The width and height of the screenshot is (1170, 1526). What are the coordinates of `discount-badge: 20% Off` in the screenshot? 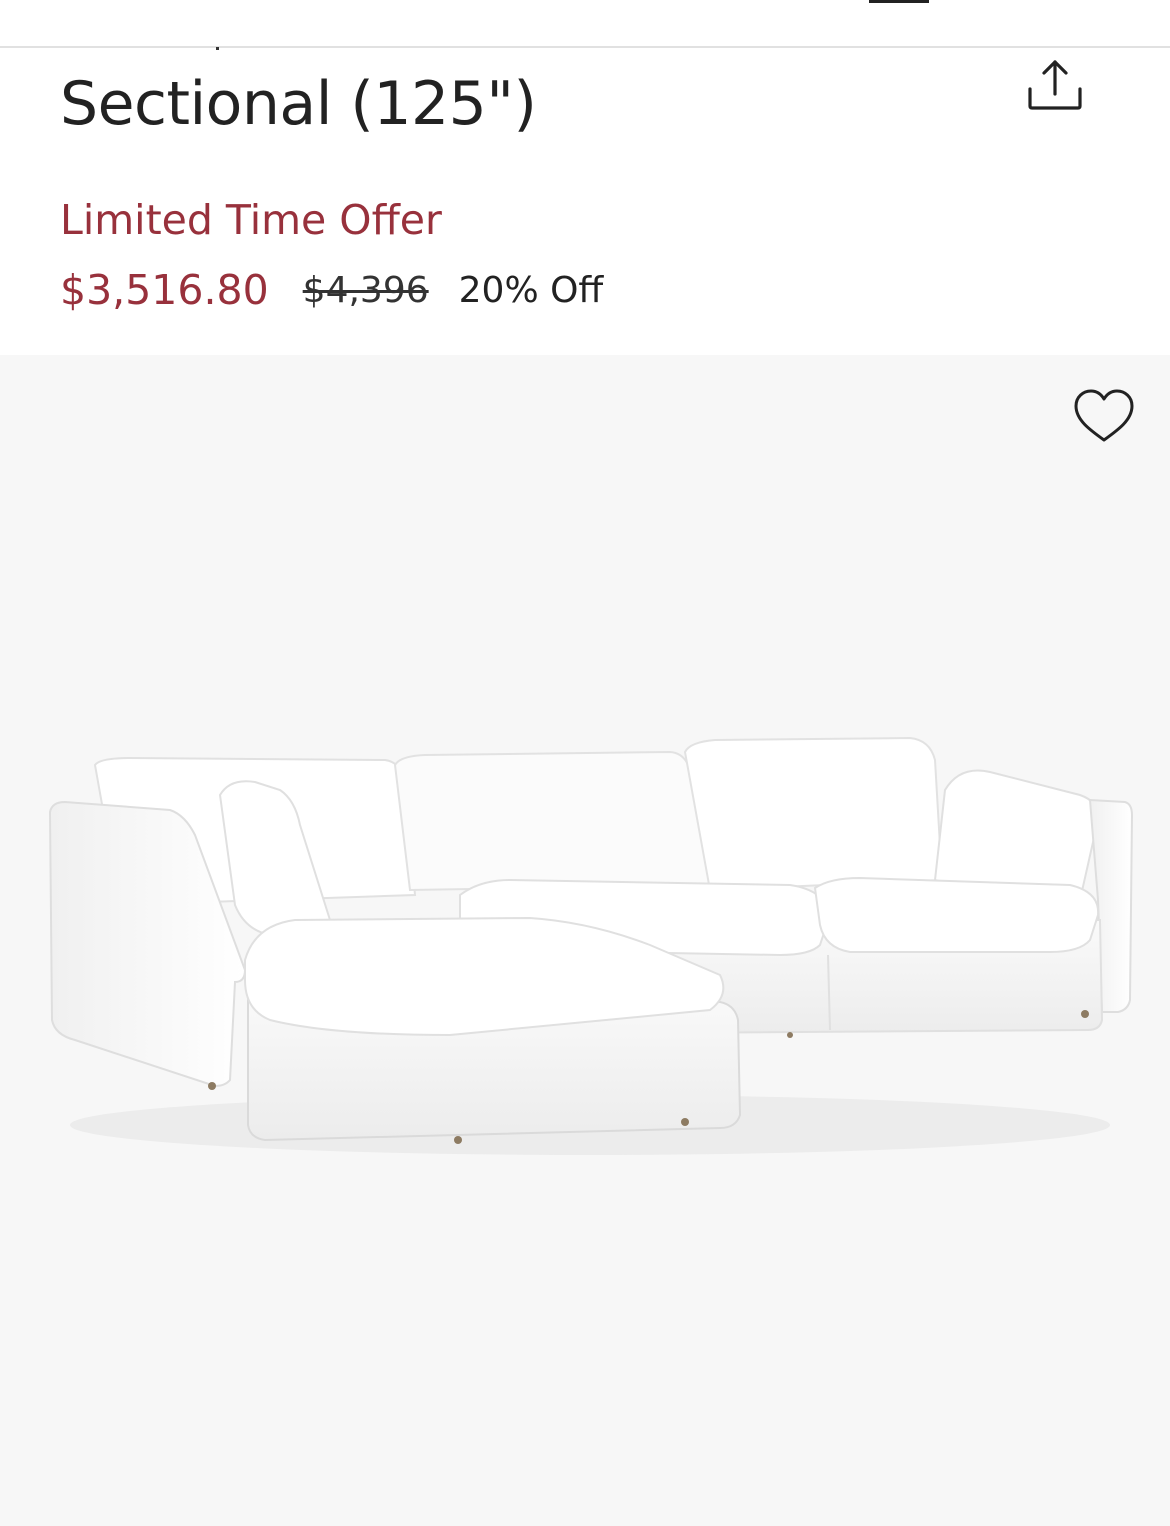 It's located at (531, 290).